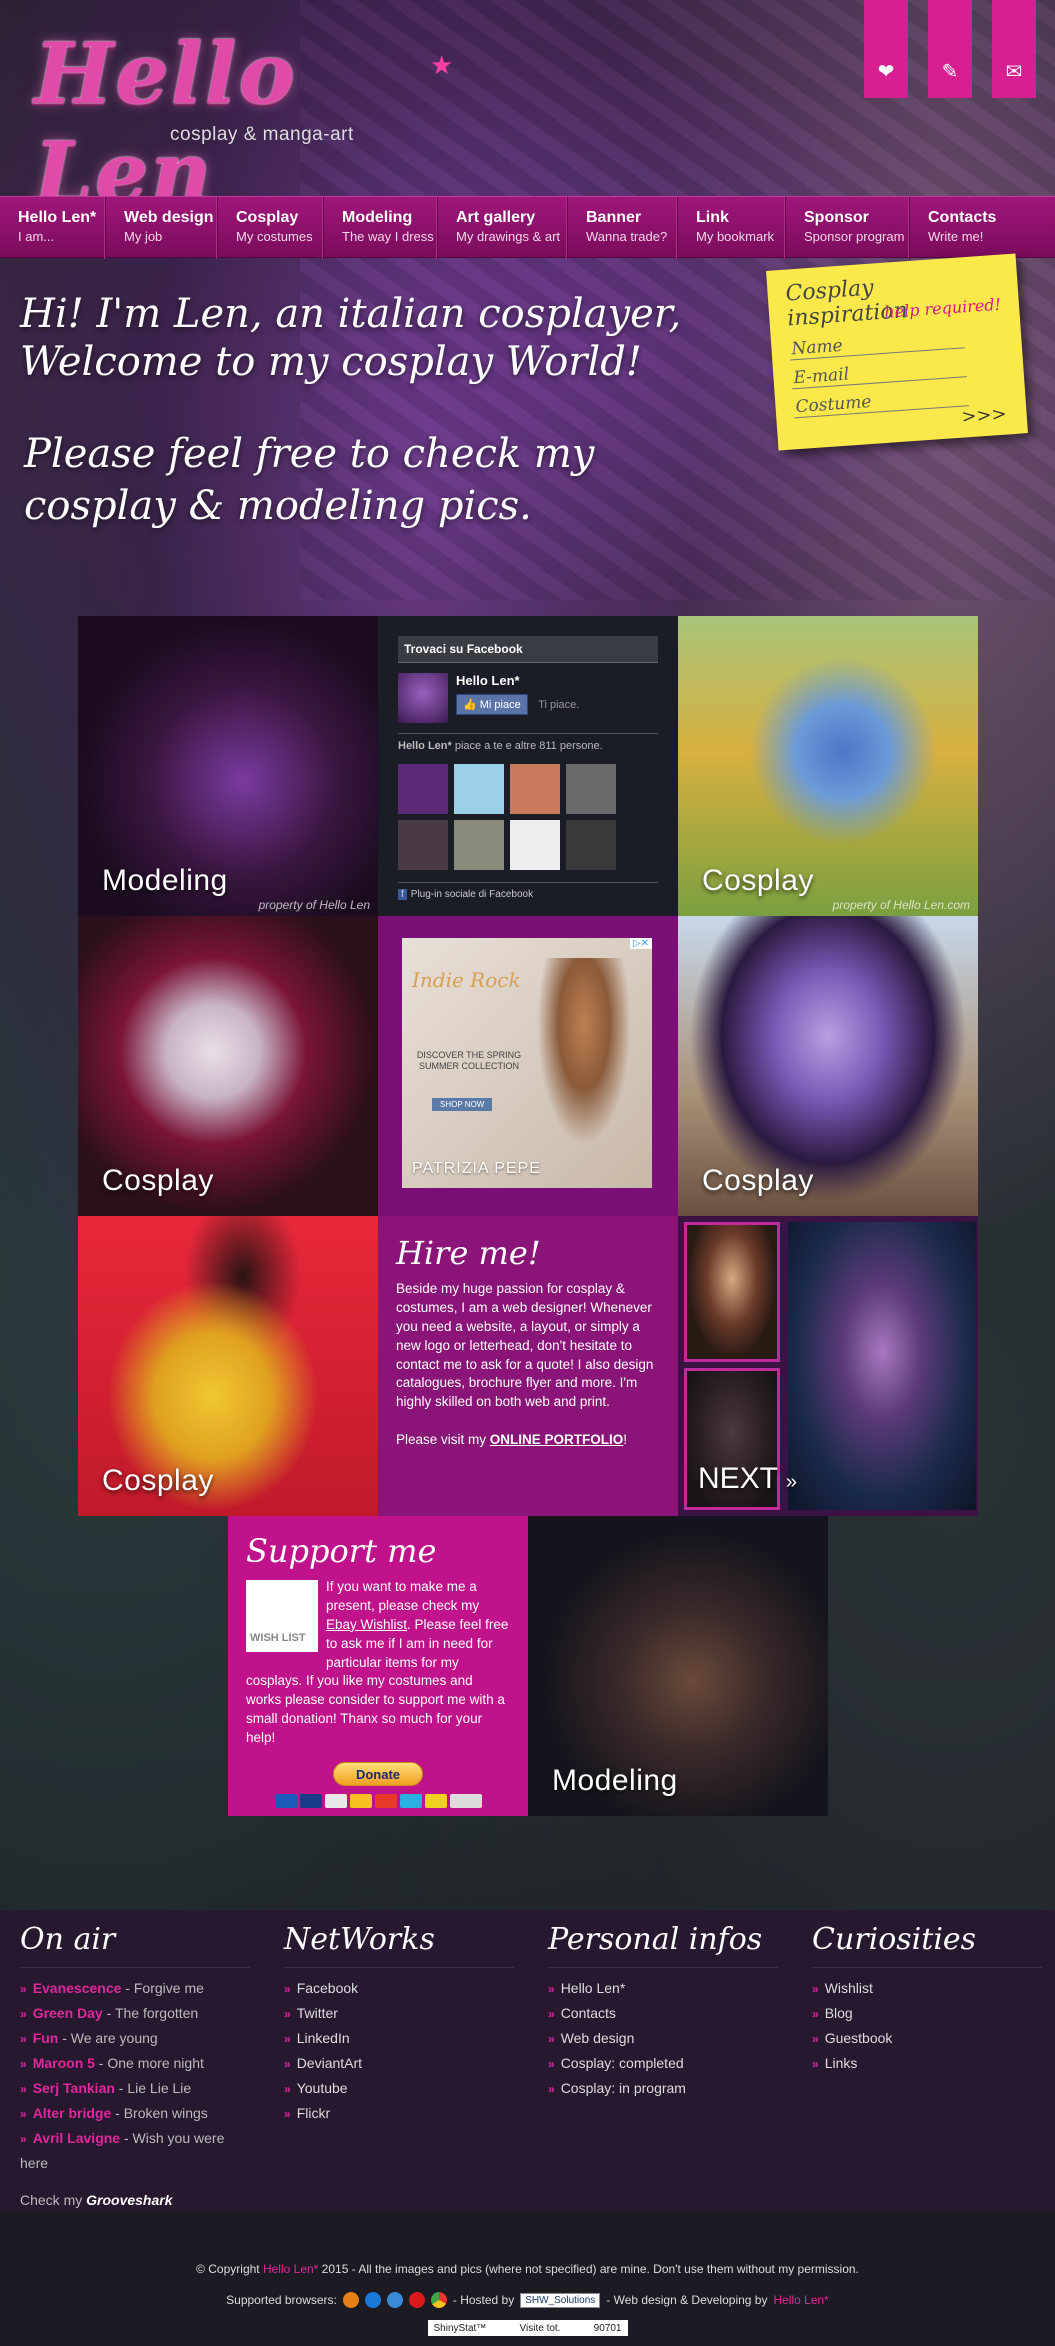 This screenshot has height=2346, width=1055. What do you see at coordinates (399, 1988) in the screenshot?
I see `network-link-facebook: » Facebook` at bounding box center [399, 1988].